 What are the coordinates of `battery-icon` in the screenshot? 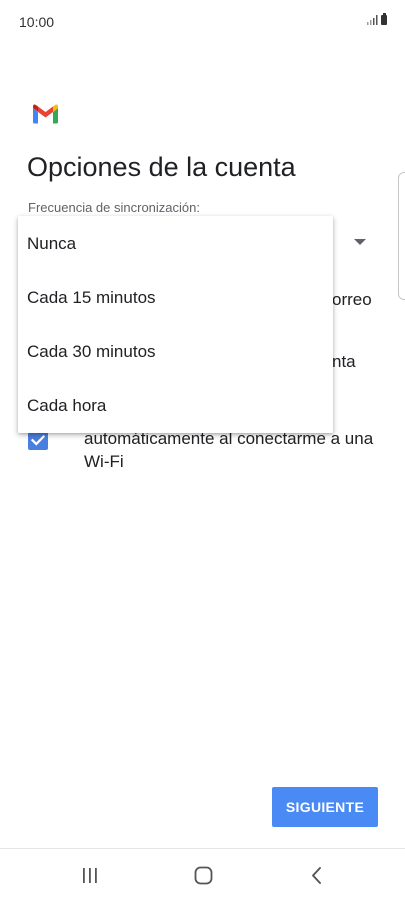 It's located at (384, 19).